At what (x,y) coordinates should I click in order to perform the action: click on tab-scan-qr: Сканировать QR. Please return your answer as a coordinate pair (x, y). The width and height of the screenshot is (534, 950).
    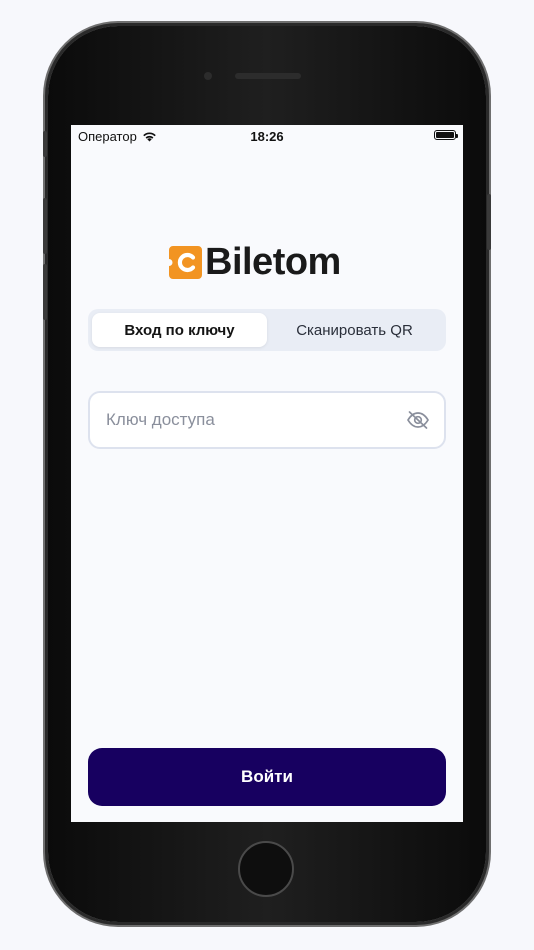
    Looking at the image, I should click on (354, 330).